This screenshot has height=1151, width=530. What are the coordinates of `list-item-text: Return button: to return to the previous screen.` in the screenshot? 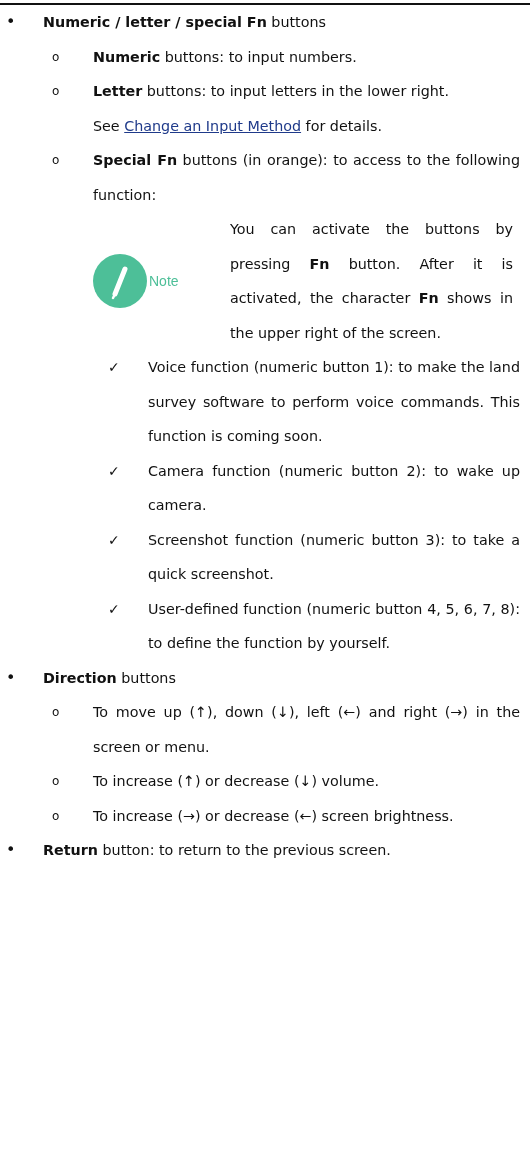 It's located at (217, 850).